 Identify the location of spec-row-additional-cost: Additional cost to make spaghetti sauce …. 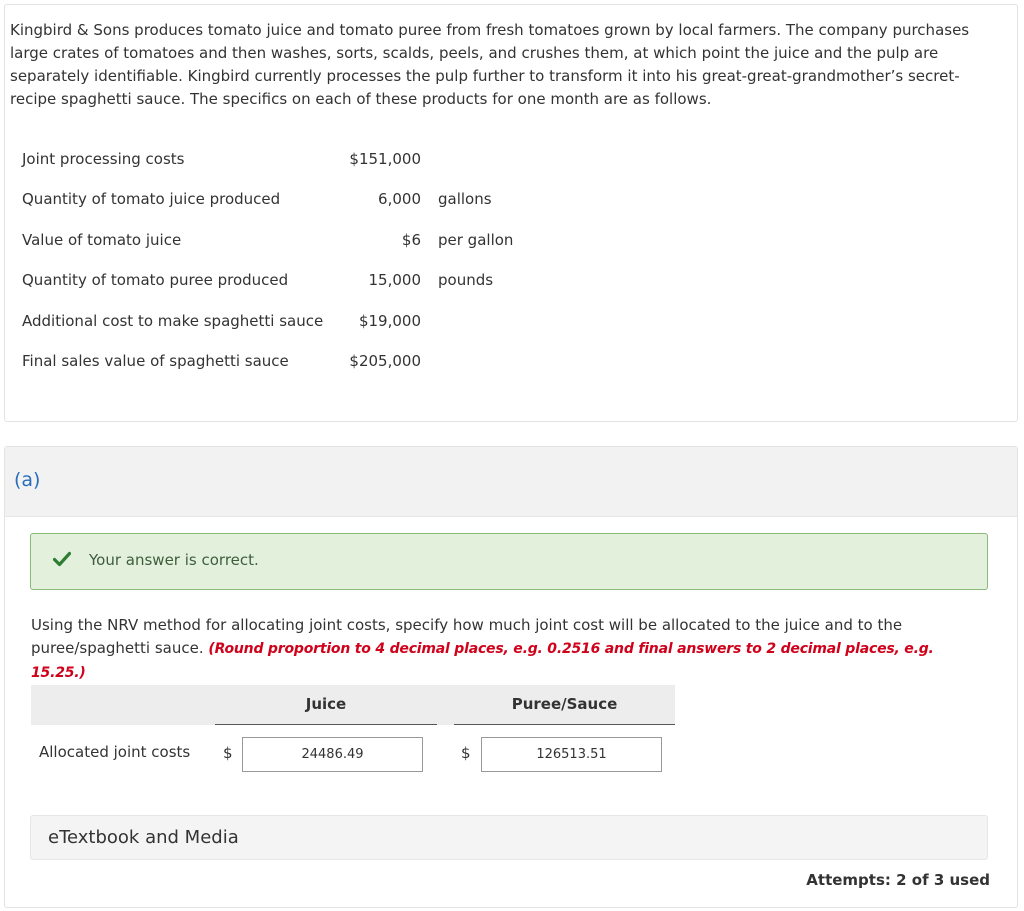
(302, 321).